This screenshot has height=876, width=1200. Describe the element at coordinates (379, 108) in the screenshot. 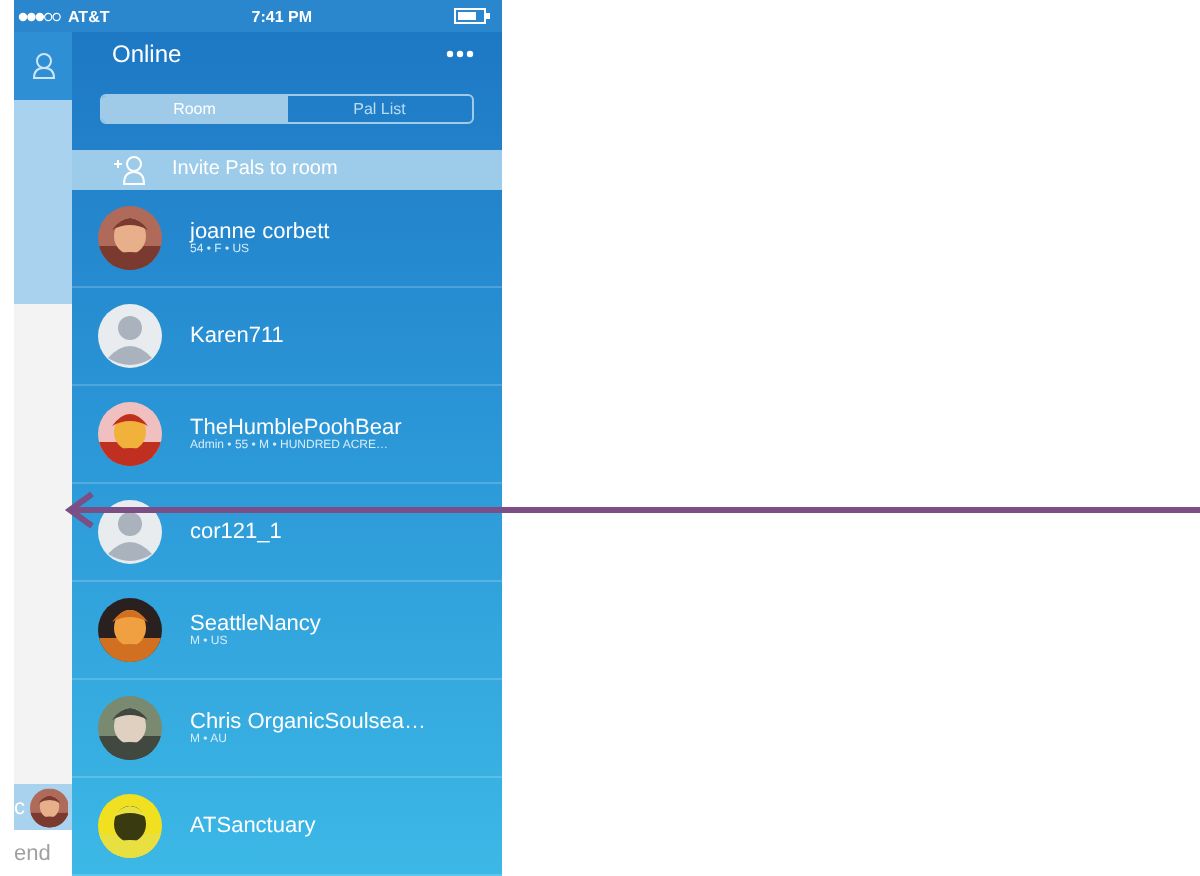

I see `segment-tab: Pal List` at that location.